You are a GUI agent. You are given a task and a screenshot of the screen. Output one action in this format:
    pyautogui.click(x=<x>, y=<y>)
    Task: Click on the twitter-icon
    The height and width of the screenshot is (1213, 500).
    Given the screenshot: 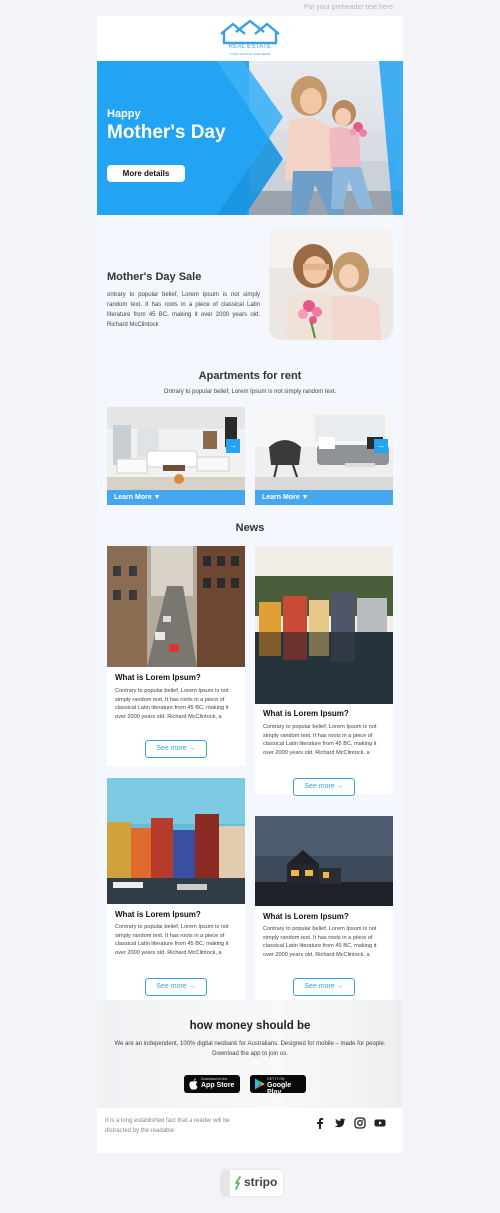 What is the action you would take?
    pyautogui.click(x=340, y=1123)
    